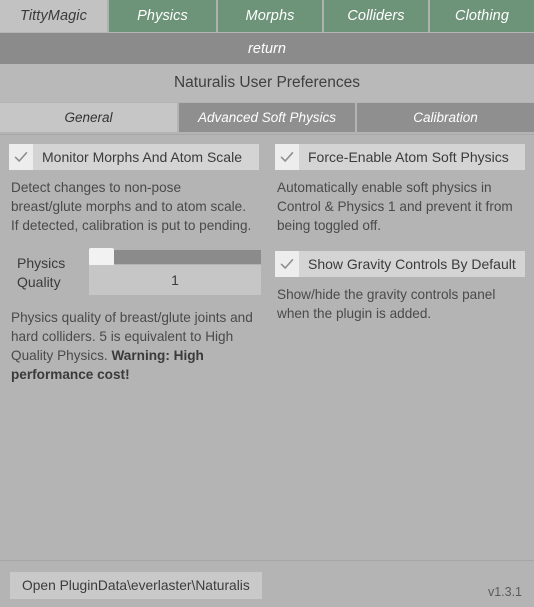 This screenshot has width=534, height=607. What do you see at coordinates (175, 257) in the screenshot?
I see `physics-quality-slider` at bounding box center [175, 257].